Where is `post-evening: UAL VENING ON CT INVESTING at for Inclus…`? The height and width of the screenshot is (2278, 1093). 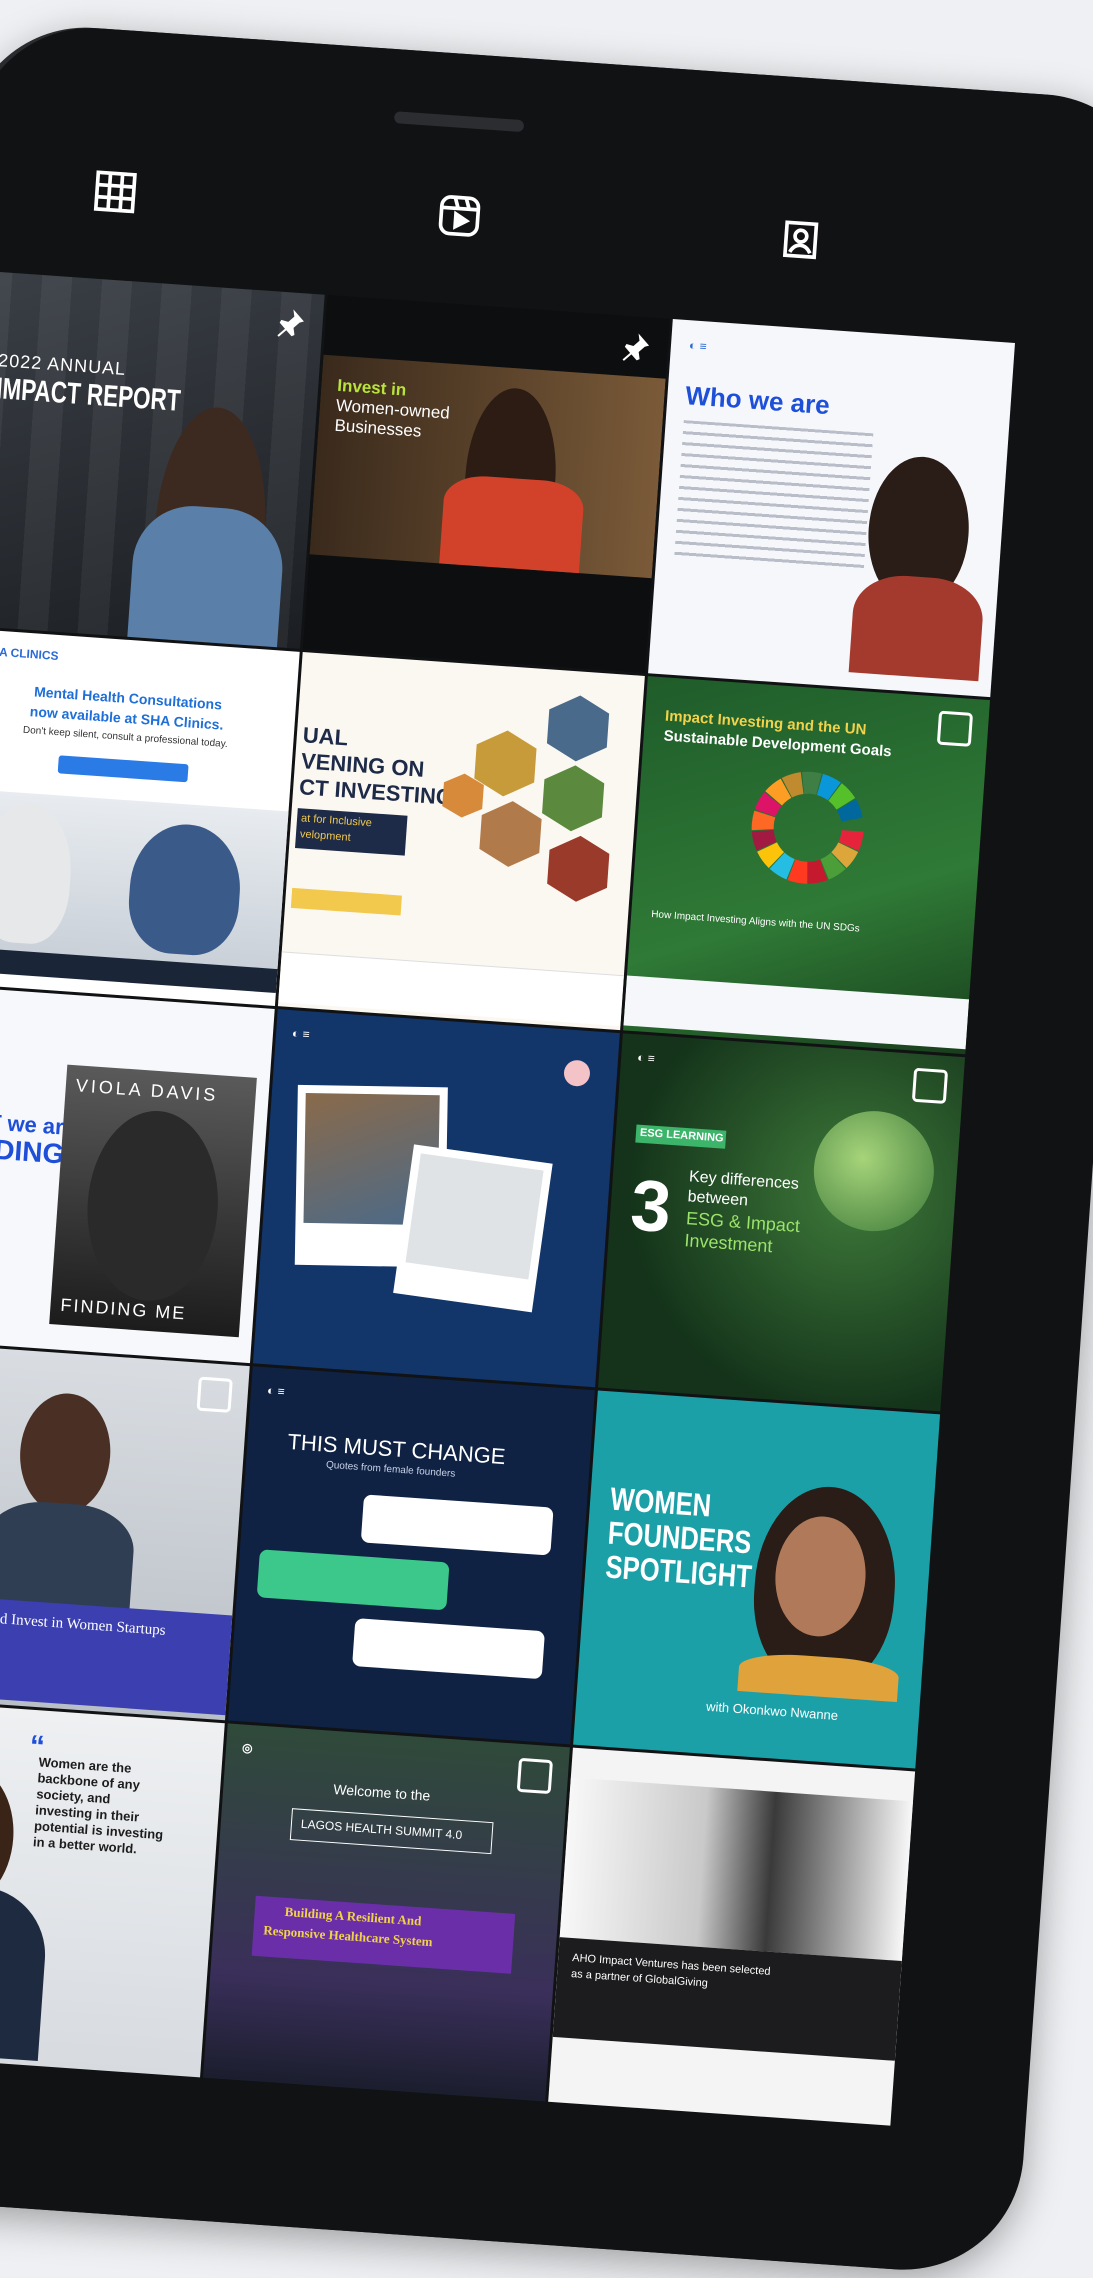
post-evening: UAL VENING ON CT INVESTING at for Inclus… is located at coordinates (461, 841).